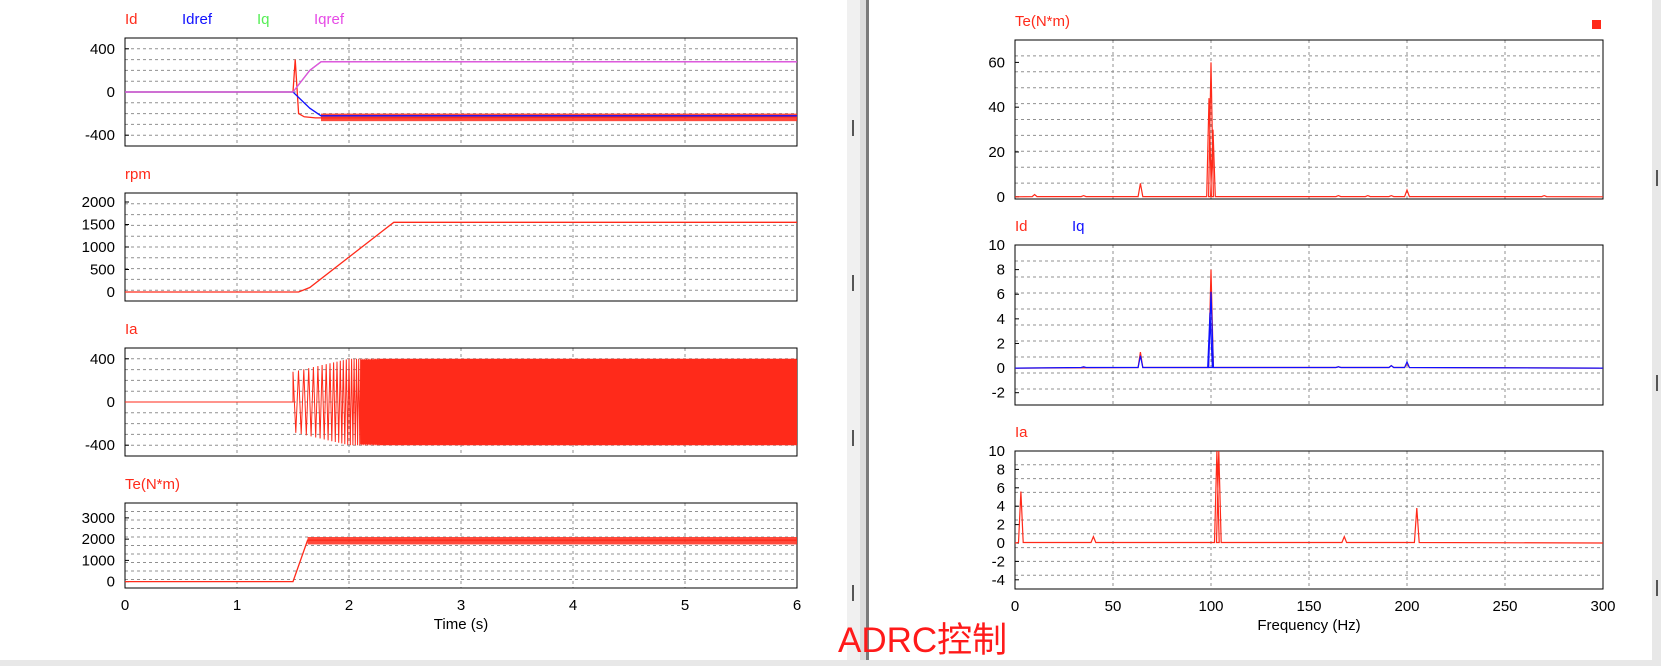 Image resolution: width=1661 pixels, height=666 pixels. I want to click on left-window-scrollbar, so click(854, 333).